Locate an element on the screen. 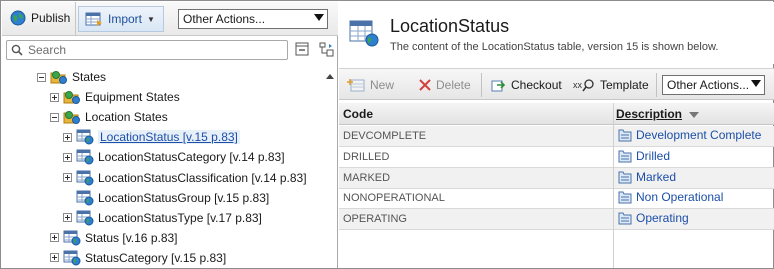  code-cell: NONOPERATIONAL is located at coordinates (394, 198).